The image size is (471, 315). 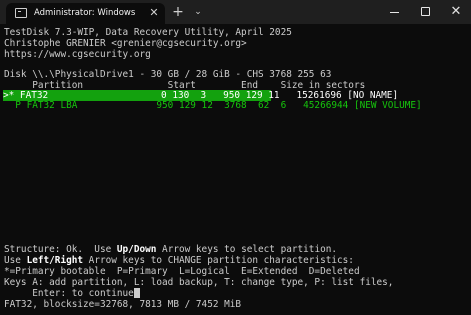 I want to click on new-tab-button: +, so click(x=178, y=12).